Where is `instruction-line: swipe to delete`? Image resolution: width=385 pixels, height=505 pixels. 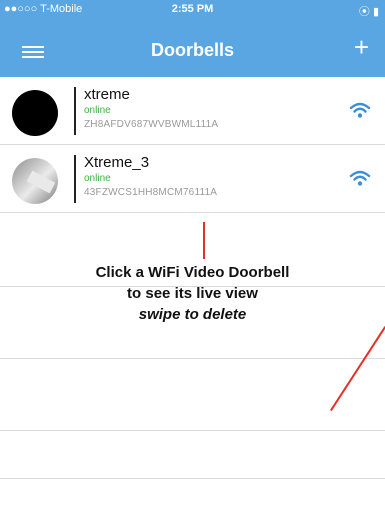 instruction-line: swipe to delete is located at coordinates (192, 314).